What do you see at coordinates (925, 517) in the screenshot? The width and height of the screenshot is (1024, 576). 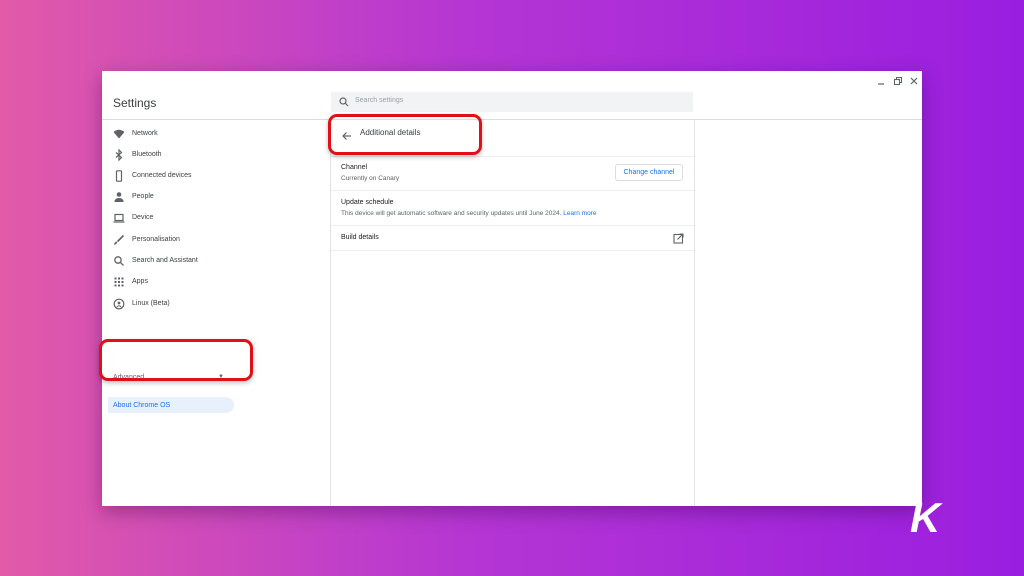 I see `watermark-logo: K` at bounding box center [925, 517].